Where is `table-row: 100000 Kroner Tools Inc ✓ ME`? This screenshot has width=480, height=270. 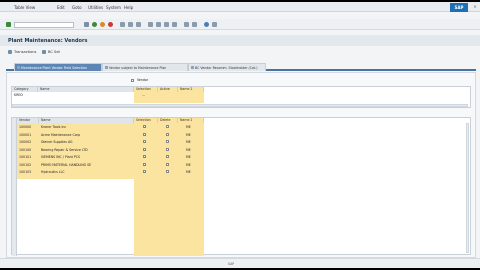
table-row: 100000 Kroner Tools Inc ✓ ME is located at coordinates (110, 127).